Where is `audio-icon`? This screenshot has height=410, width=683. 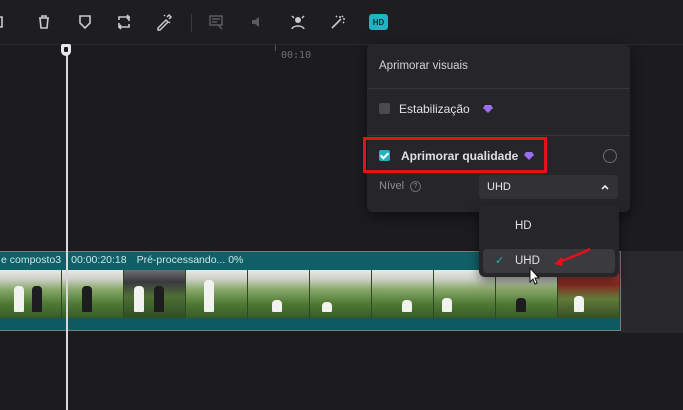
audio-icon is located at coordinates (257, 22).